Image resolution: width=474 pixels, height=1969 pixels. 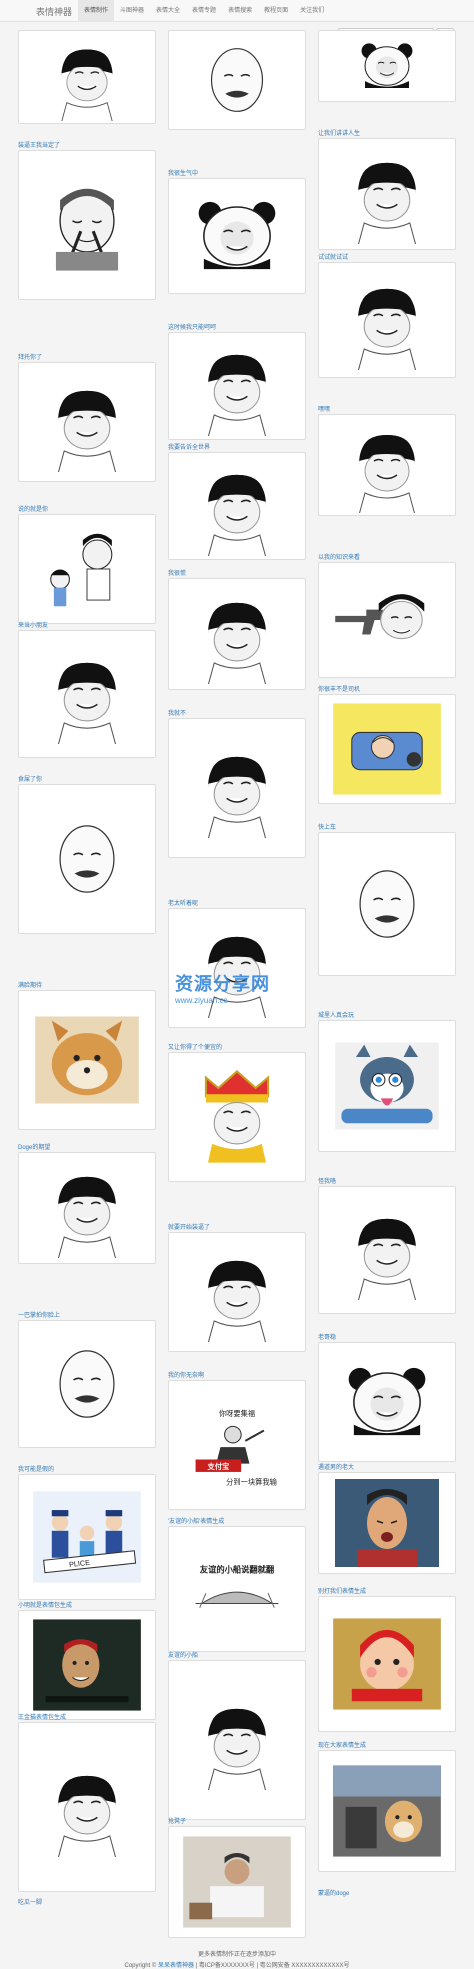 I want to click on meme-title: 说的就是你, so click(x=33, y=508).